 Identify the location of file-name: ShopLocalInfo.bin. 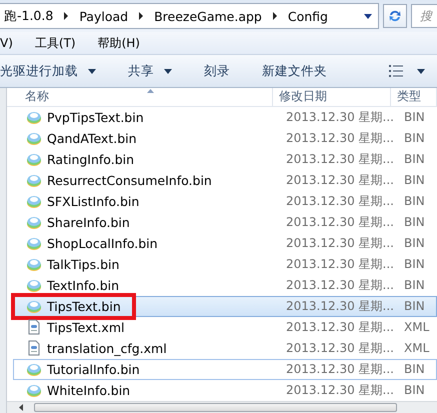
(102, 243).